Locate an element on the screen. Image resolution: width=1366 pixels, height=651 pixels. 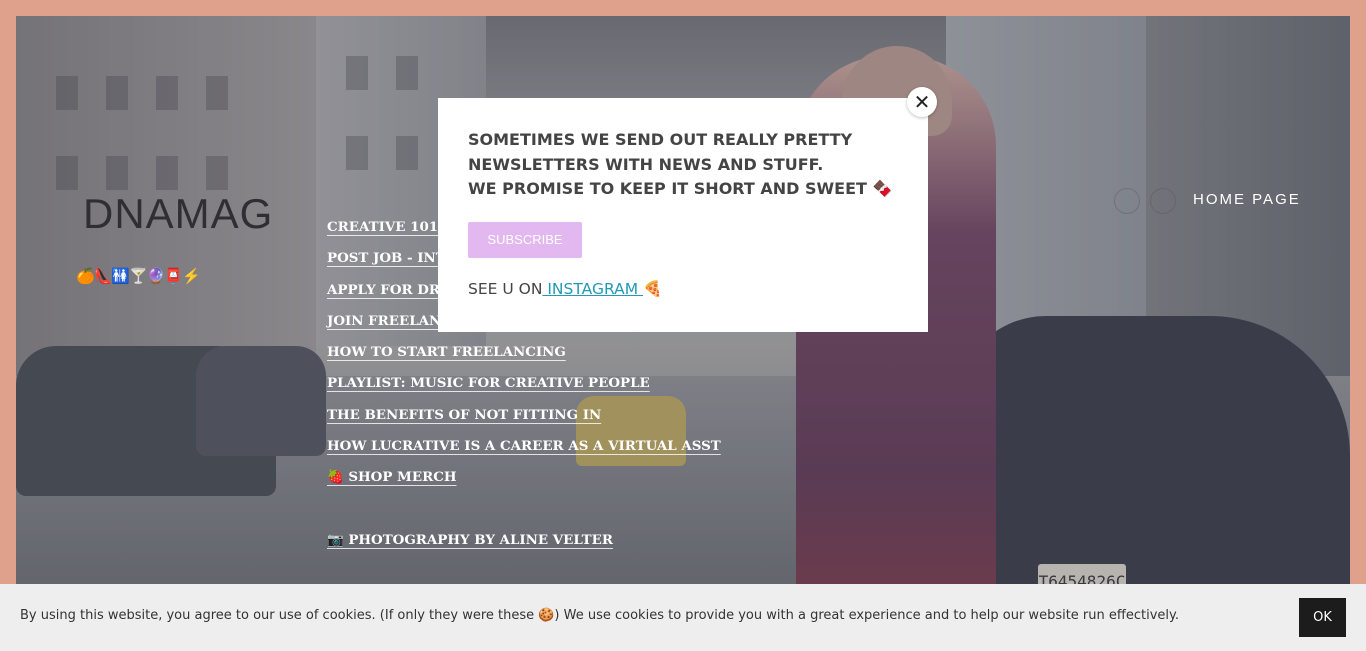
prev-arrow-icon is located at coordinates (1127, 201).